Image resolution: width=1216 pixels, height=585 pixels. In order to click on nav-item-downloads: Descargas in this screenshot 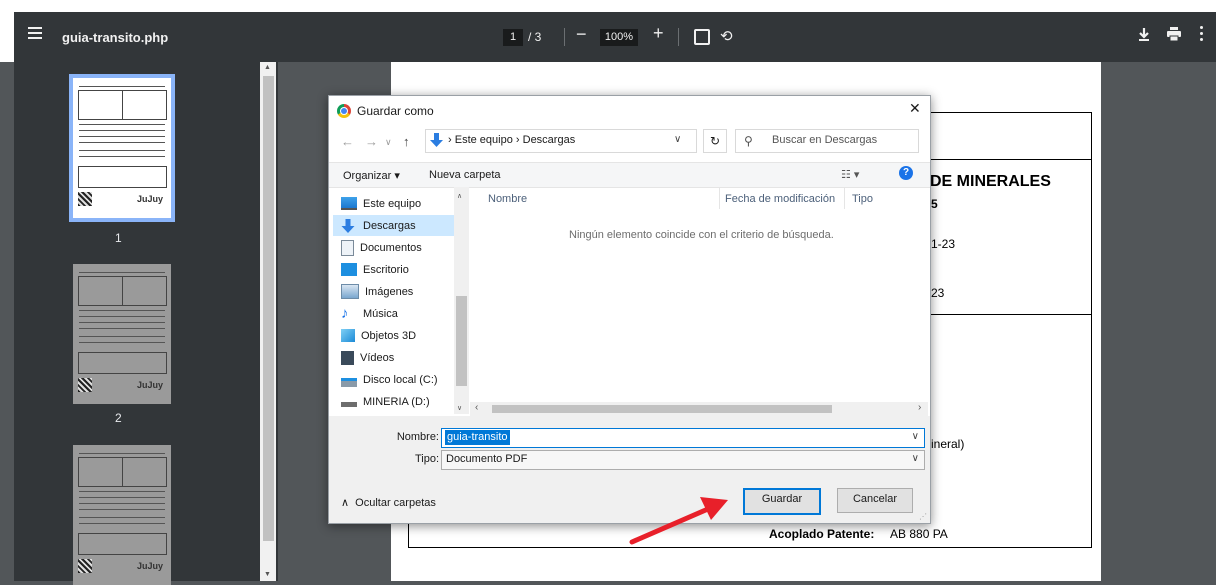, I will do `click(397, 225)`.